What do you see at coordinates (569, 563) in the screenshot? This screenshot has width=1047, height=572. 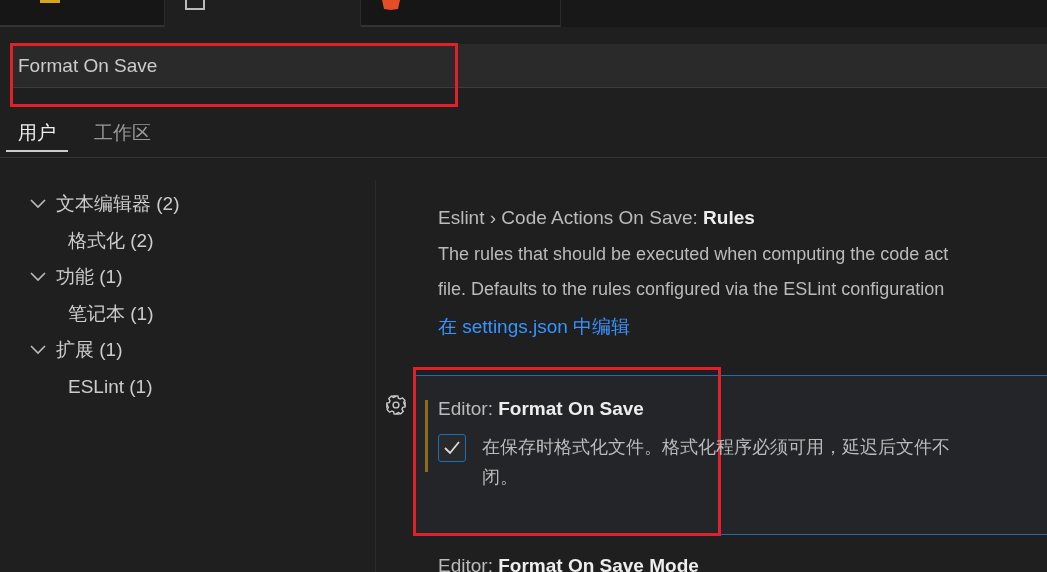 I see `setting-title: Editor: Format On Save Mode` at bounding box center [569, 563].